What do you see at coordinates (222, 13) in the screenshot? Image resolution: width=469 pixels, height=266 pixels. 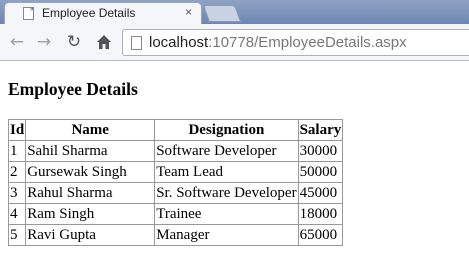 I see `new-tab-button` at bounding box center [222, 13].